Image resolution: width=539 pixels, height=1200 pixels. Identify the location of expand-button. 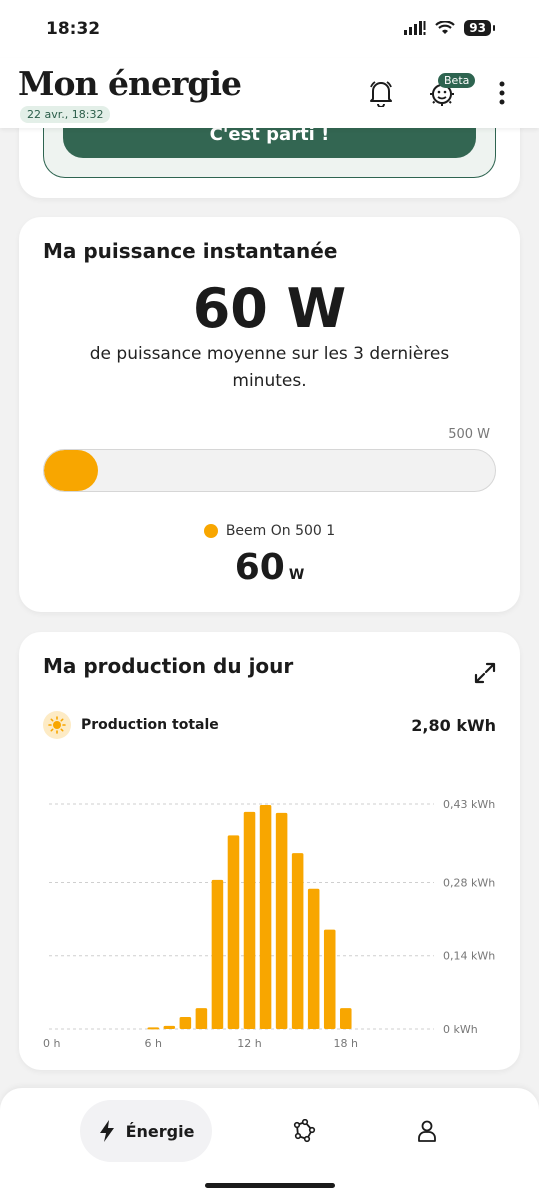
(485, 673).